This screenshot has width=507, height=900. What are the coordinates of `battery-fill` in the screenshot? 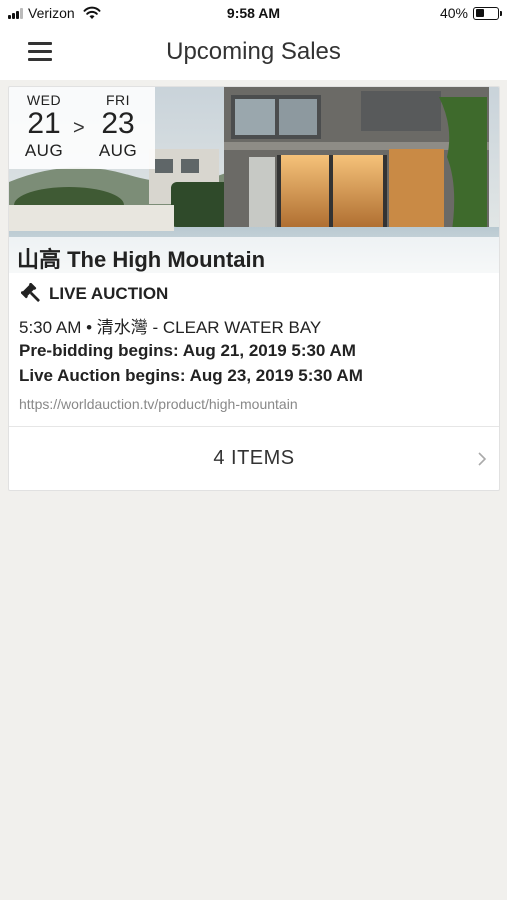 It's located at (479, 13).